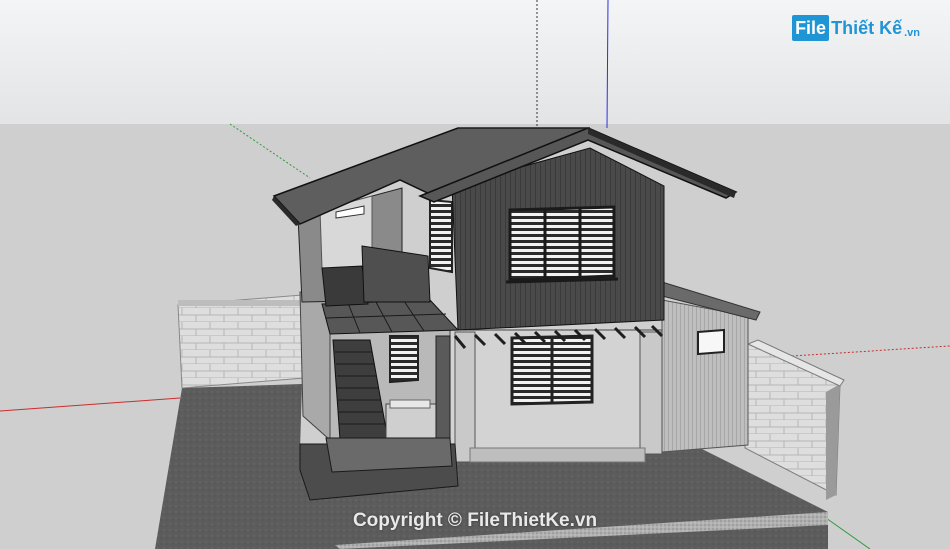 The image size is (950, 549). What do you see at coordinates (811, 28) in the screenshot?
I see `logo-box: File` at bounding box center [811, 28].